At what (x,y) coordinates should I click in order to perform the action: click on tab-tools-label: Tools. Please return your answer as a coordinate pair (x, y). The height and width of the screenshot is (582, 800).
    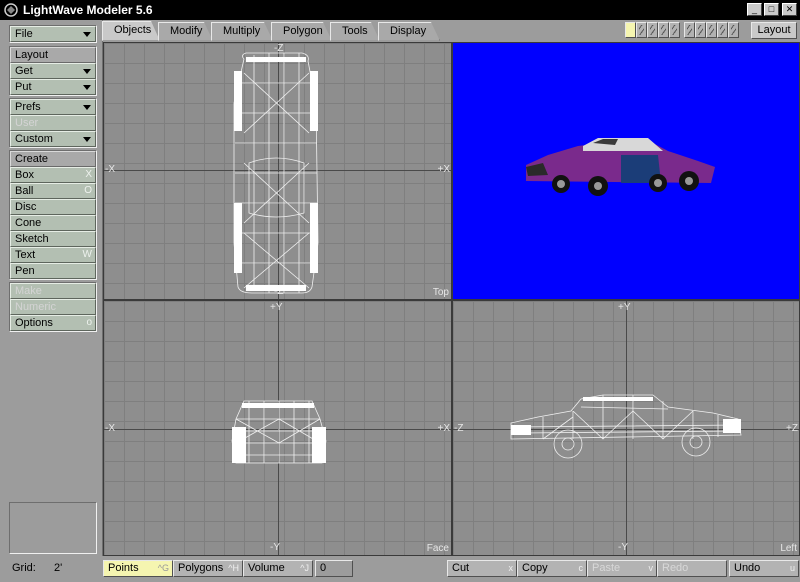
    Looking at the image, I should click on (355, 31).